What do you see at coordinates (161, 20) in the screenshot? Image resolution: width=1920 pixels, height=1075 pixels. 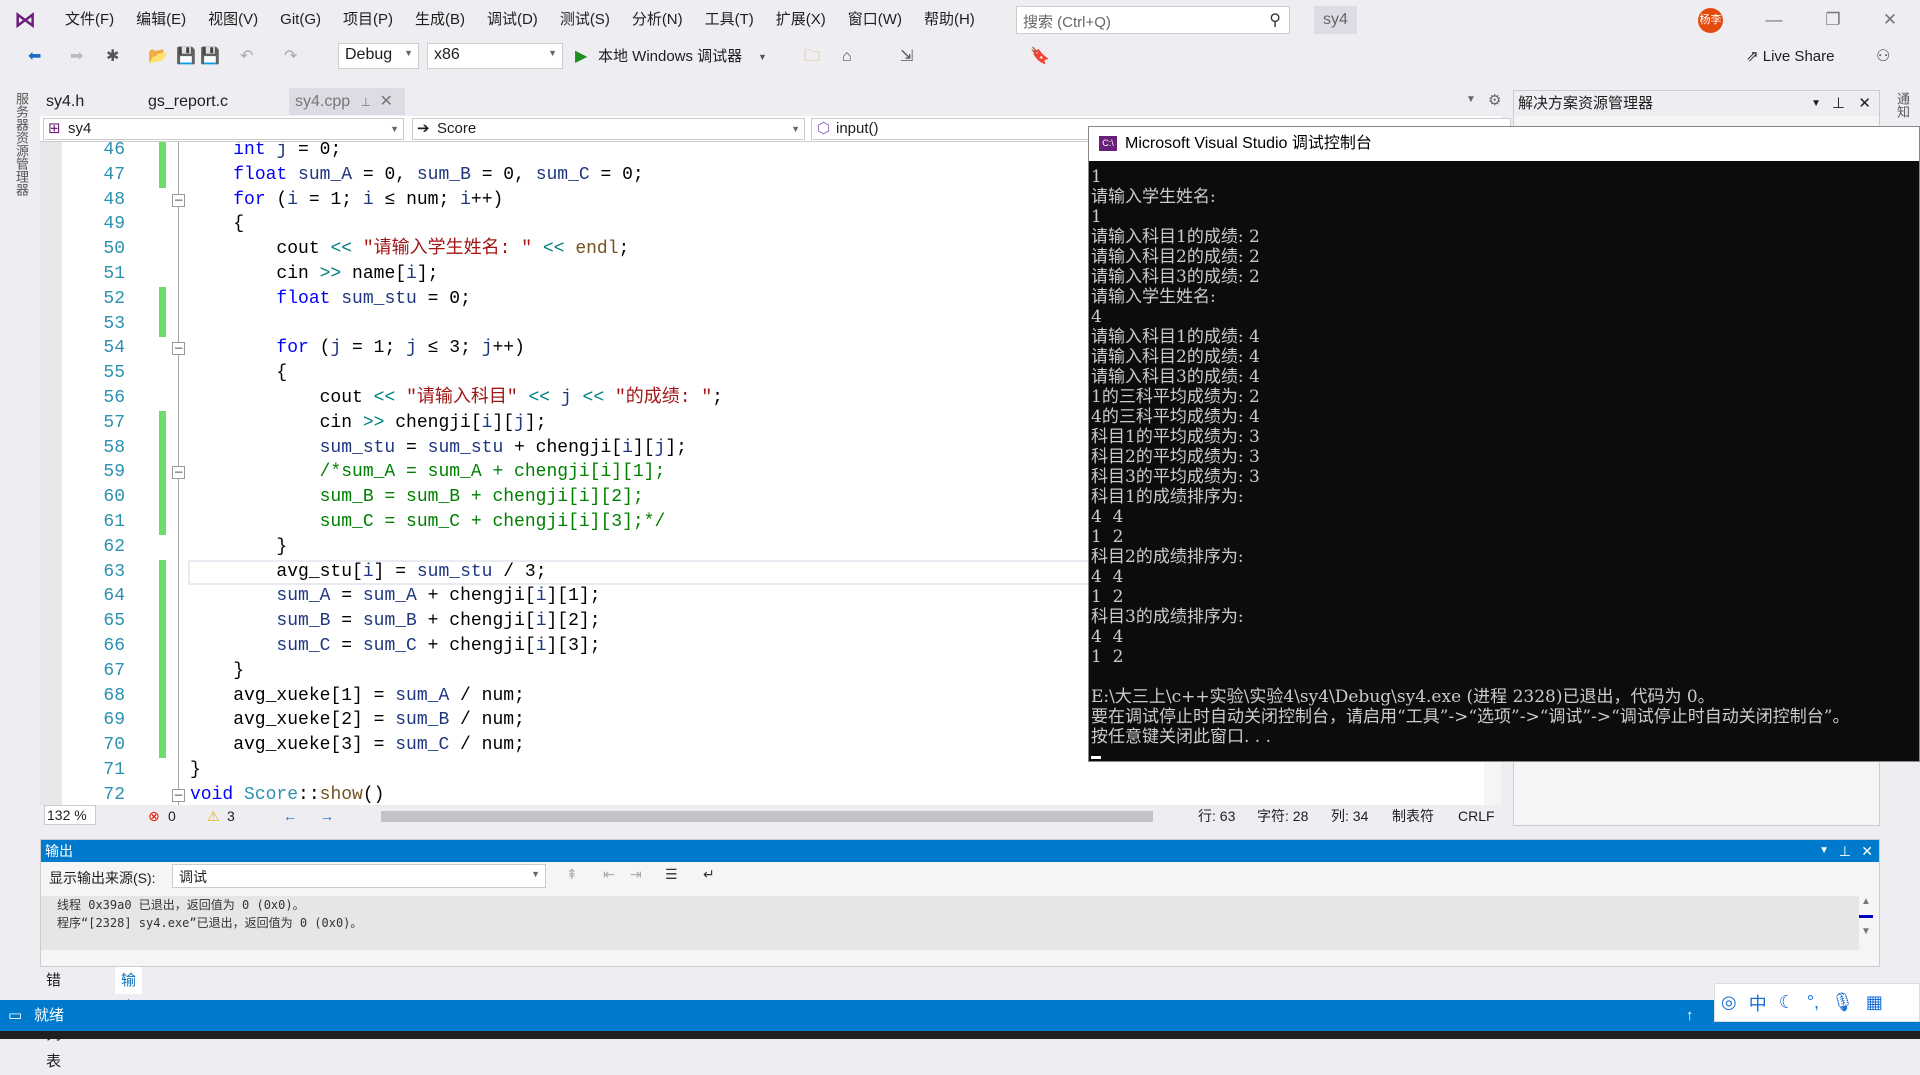 I see `menu-edit: 编辑(E)` at bounding box center [161, 20].